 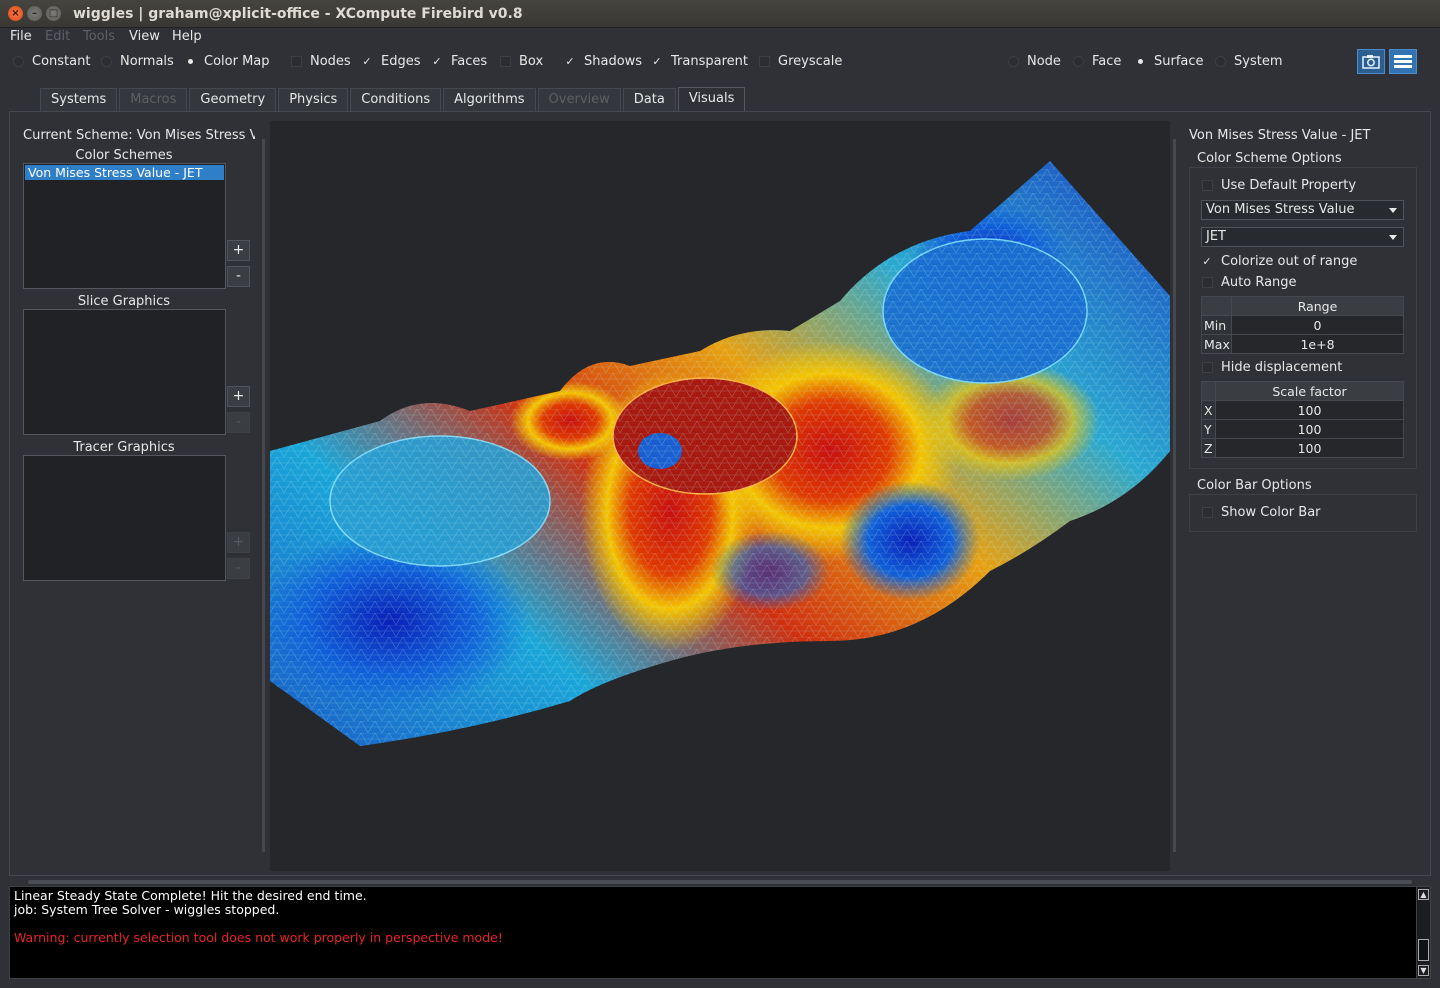 I want to click on hamburger-icon, so click(x=1403, y=61).